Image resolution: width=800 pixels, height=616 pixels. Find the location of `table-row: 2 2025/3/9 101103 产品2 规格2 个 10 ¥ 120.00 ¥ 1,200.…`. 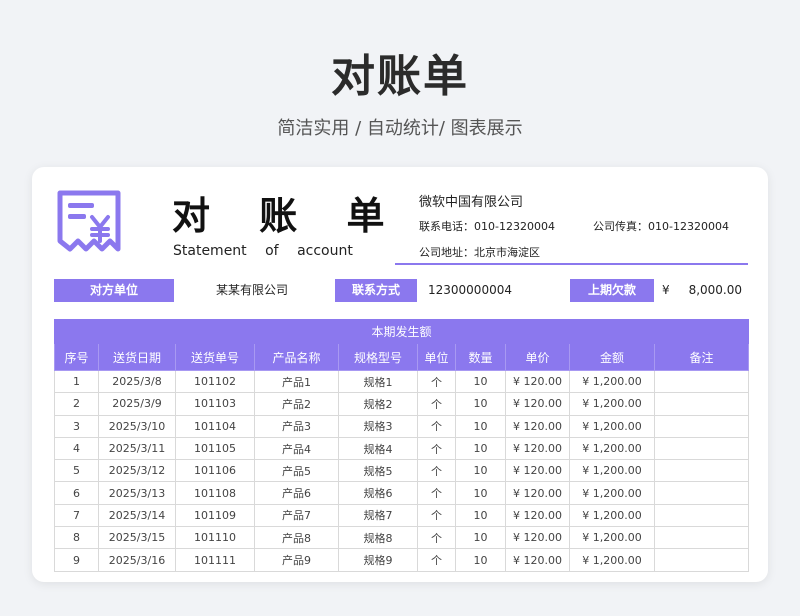

table-row: 2 2025/3/9 101103 产品2 规格2 个 10 ¥ 120.00 ¥ 1,200.… is located at coordinates (402, 404).